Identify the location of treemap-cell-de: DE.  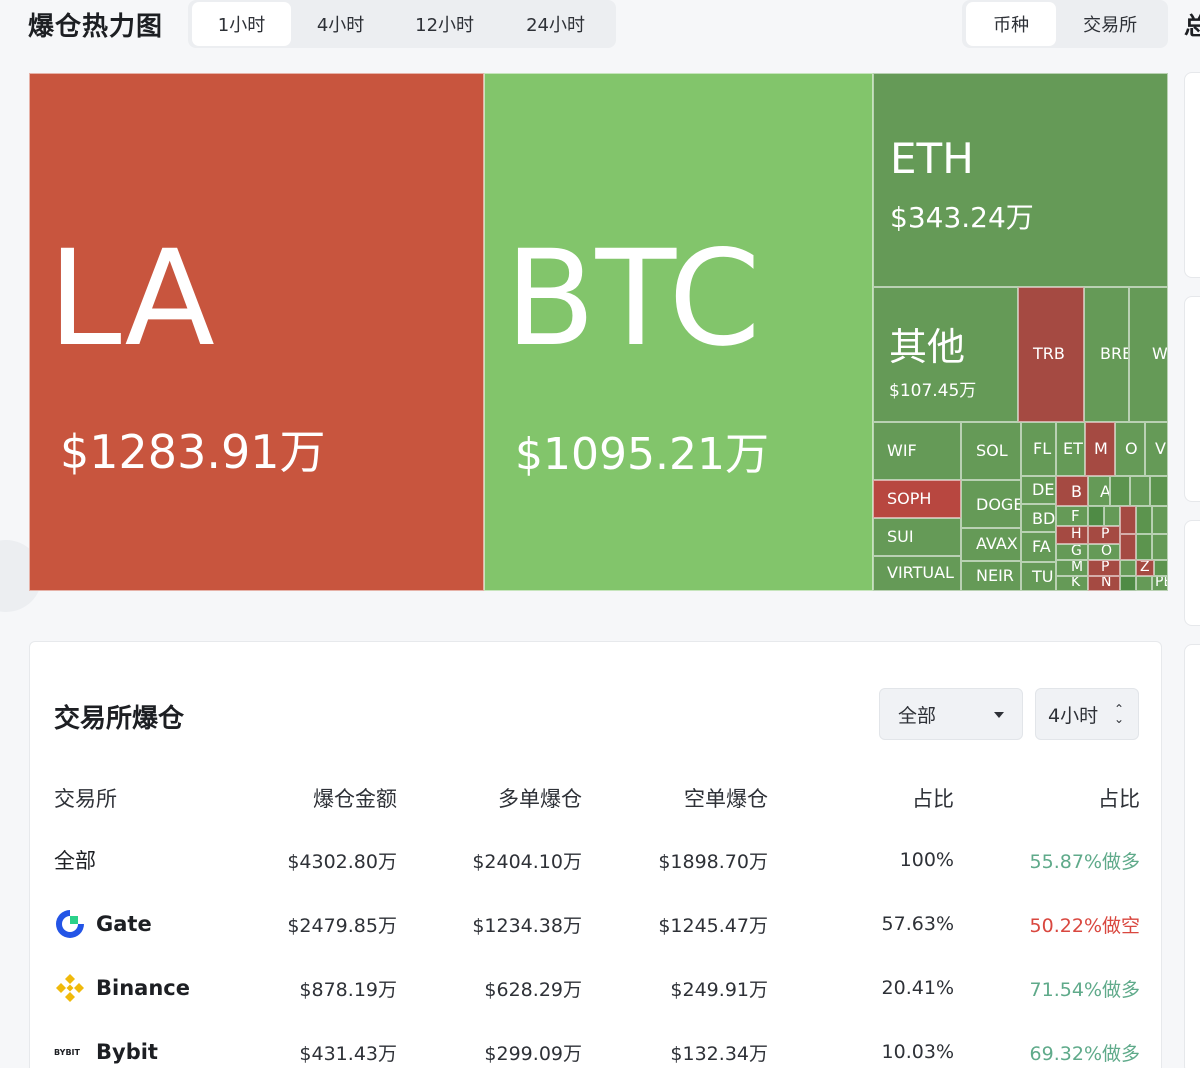
(1038, 490).